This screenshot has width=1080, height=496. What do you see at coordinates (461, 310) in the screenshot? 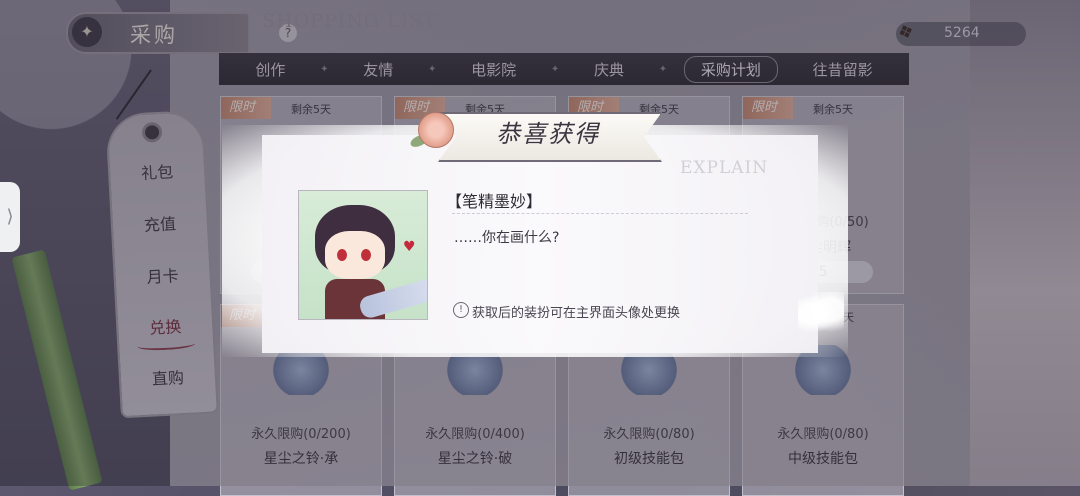
I see `warning-icon: !` at bounding box center [461, 310].